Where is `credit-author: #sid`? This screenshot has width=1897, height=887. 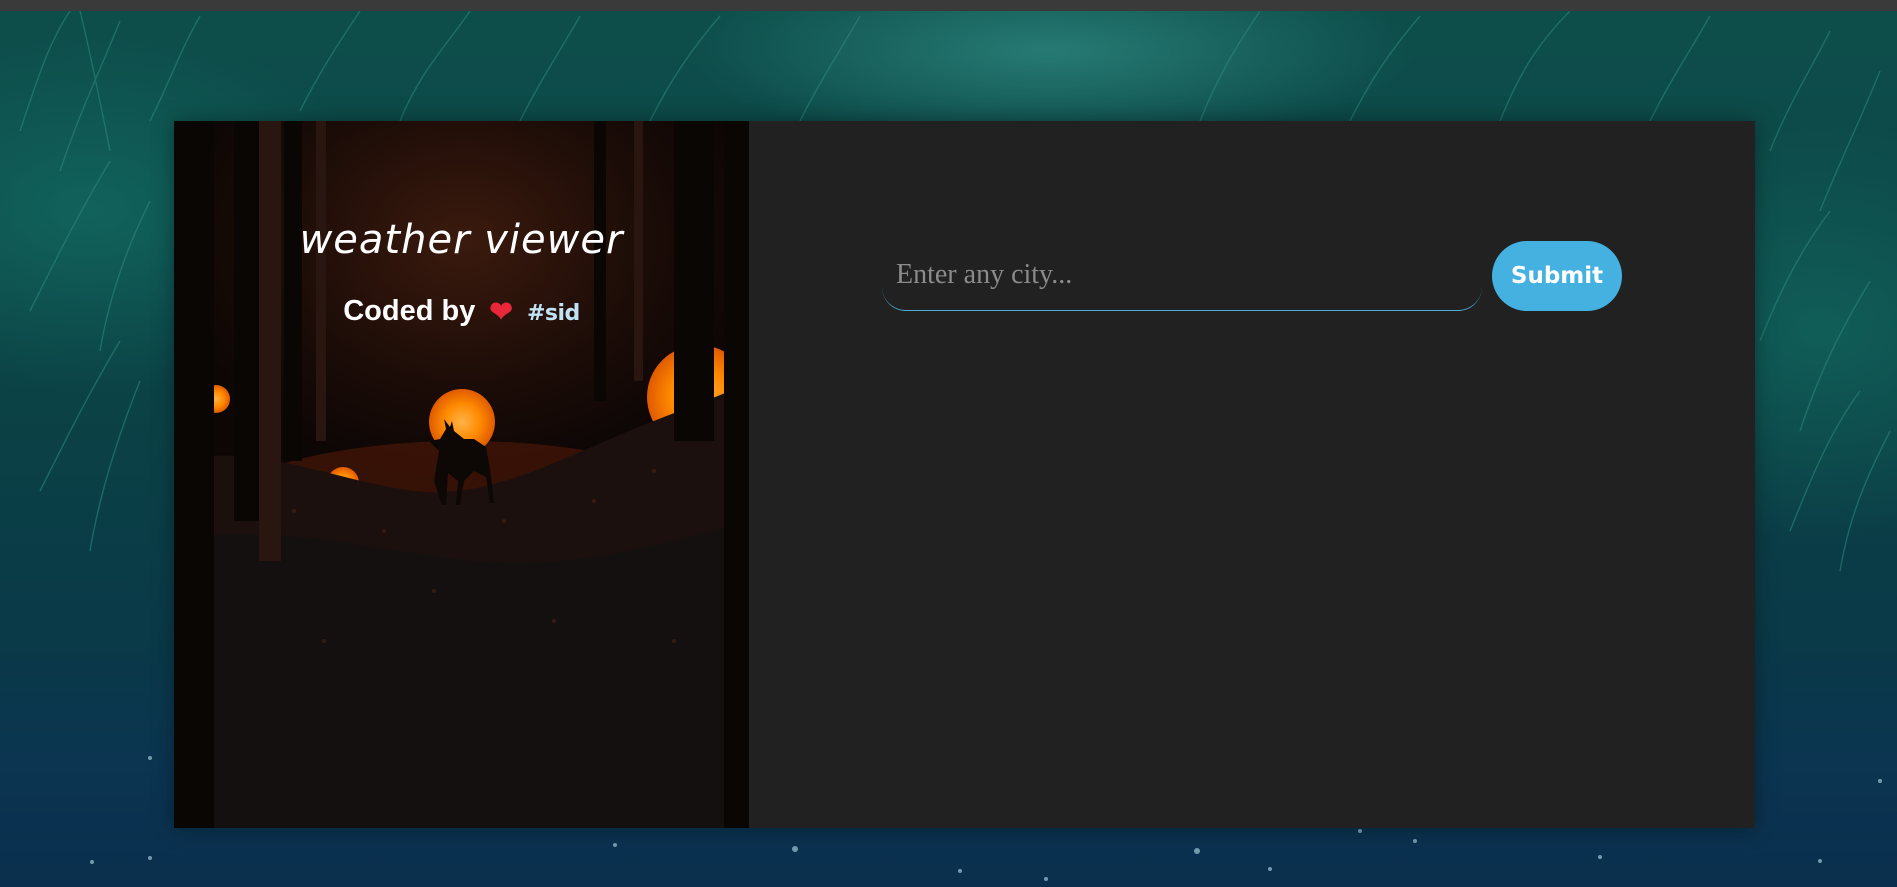
credit-author: #sid is located at coordinates (553, 313).